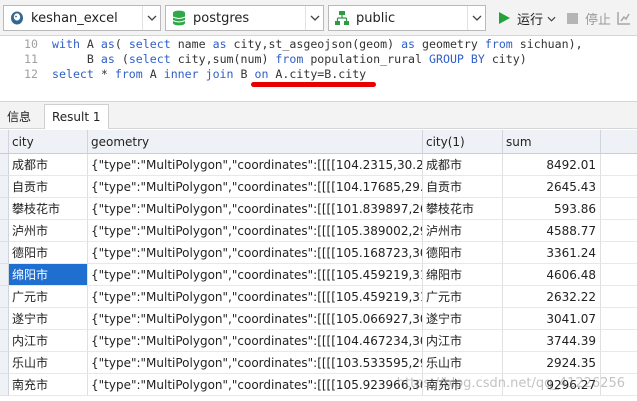 Image resolution: width=637 pixels, height=401 pixels. Describe the element at coordinates (552, 165) in the screenshot. I see `cell-sum: 8492.01` at that location.